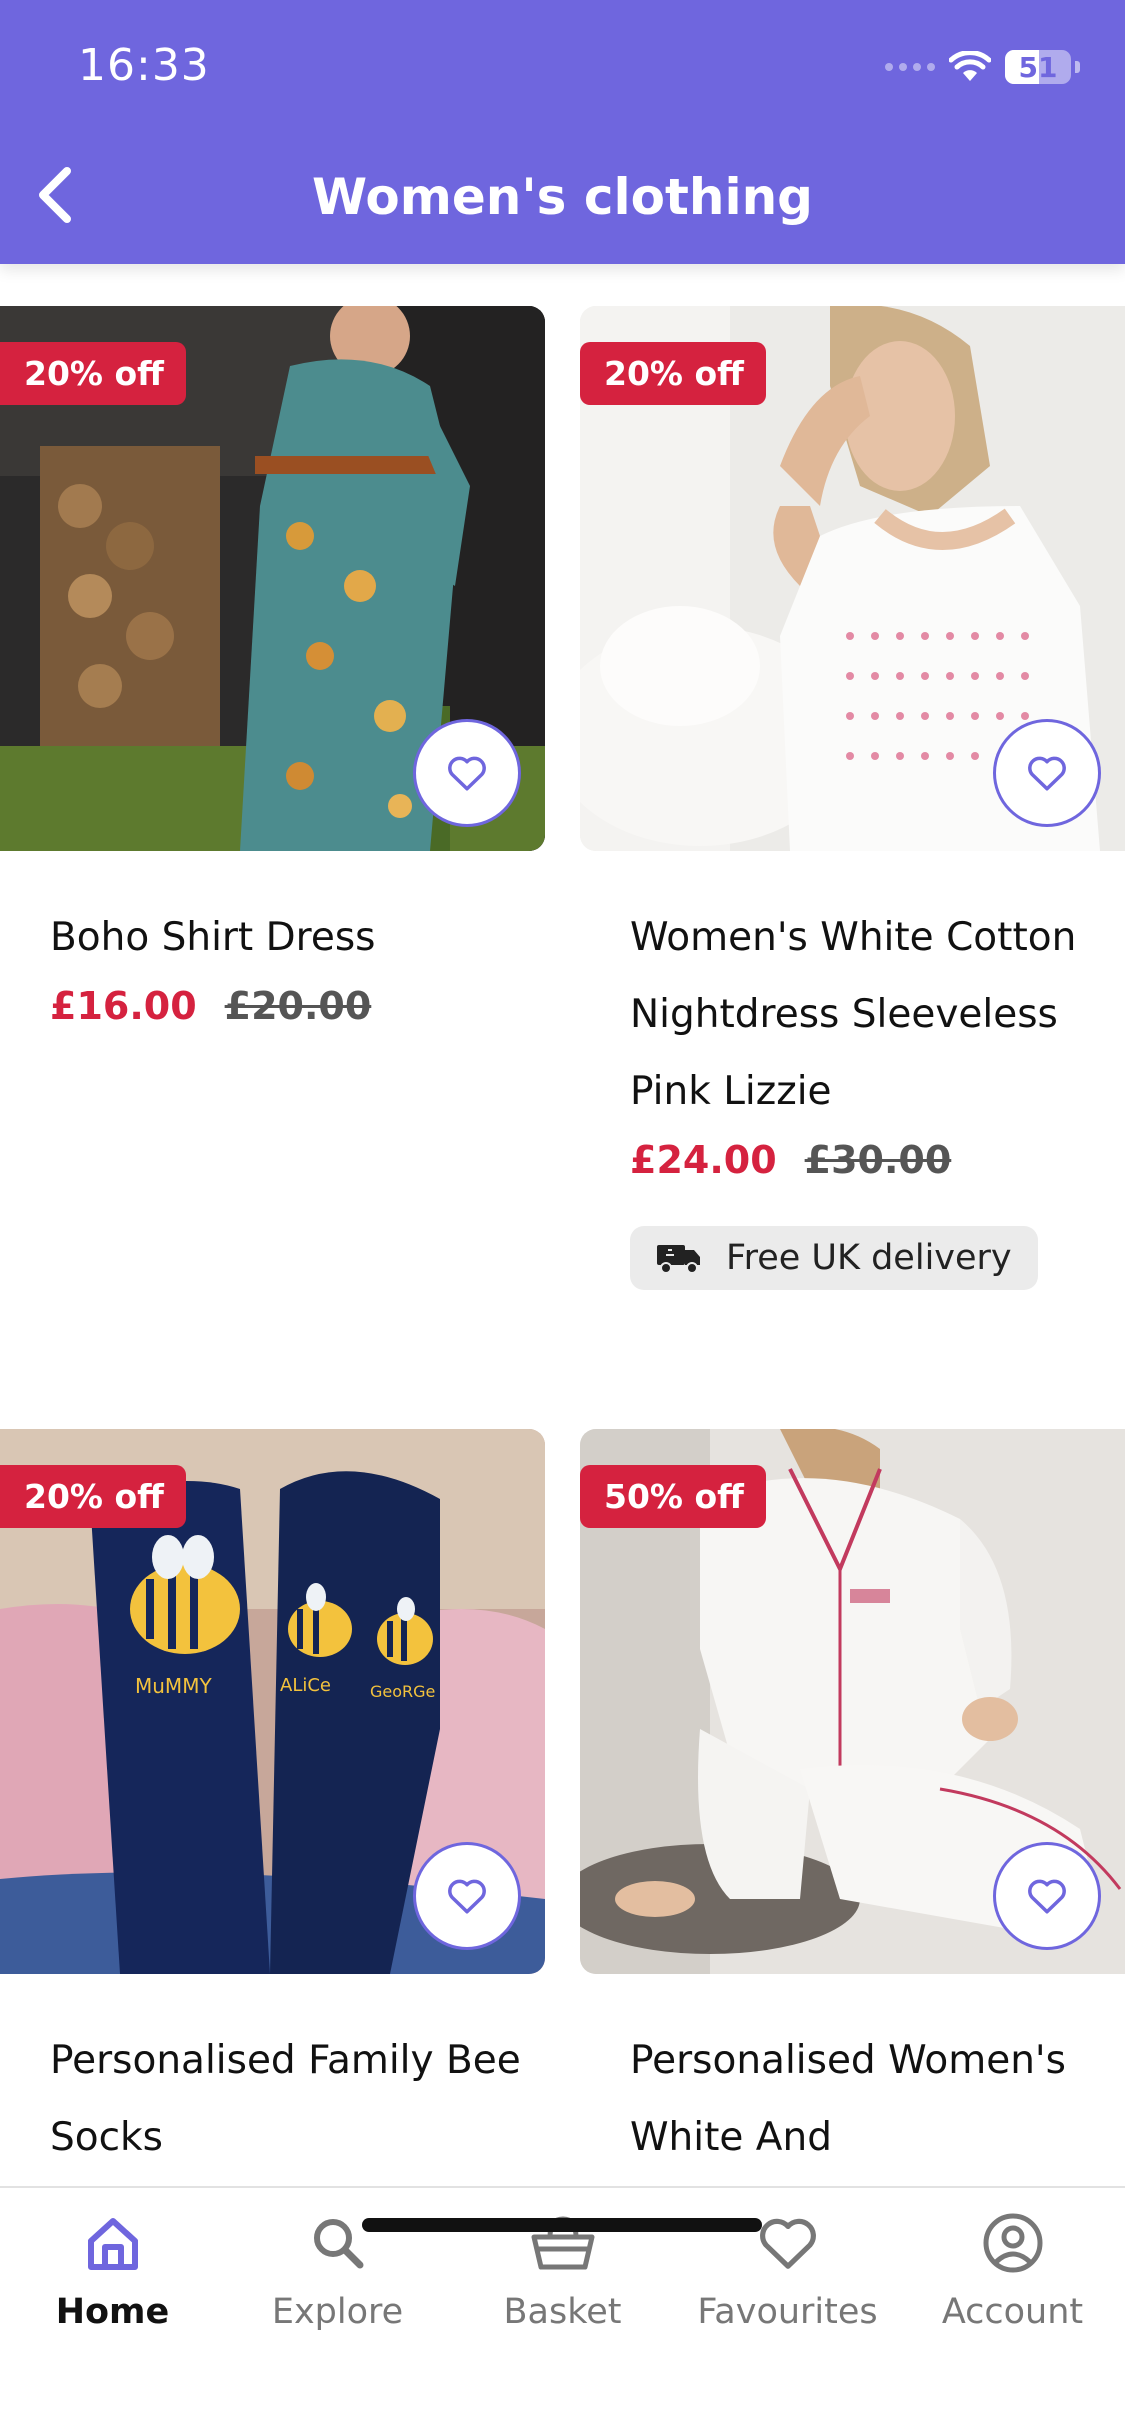 This screenshot has width=1125, height=2436. I want to click on page-title: Women's clothing, so click(562, 197).